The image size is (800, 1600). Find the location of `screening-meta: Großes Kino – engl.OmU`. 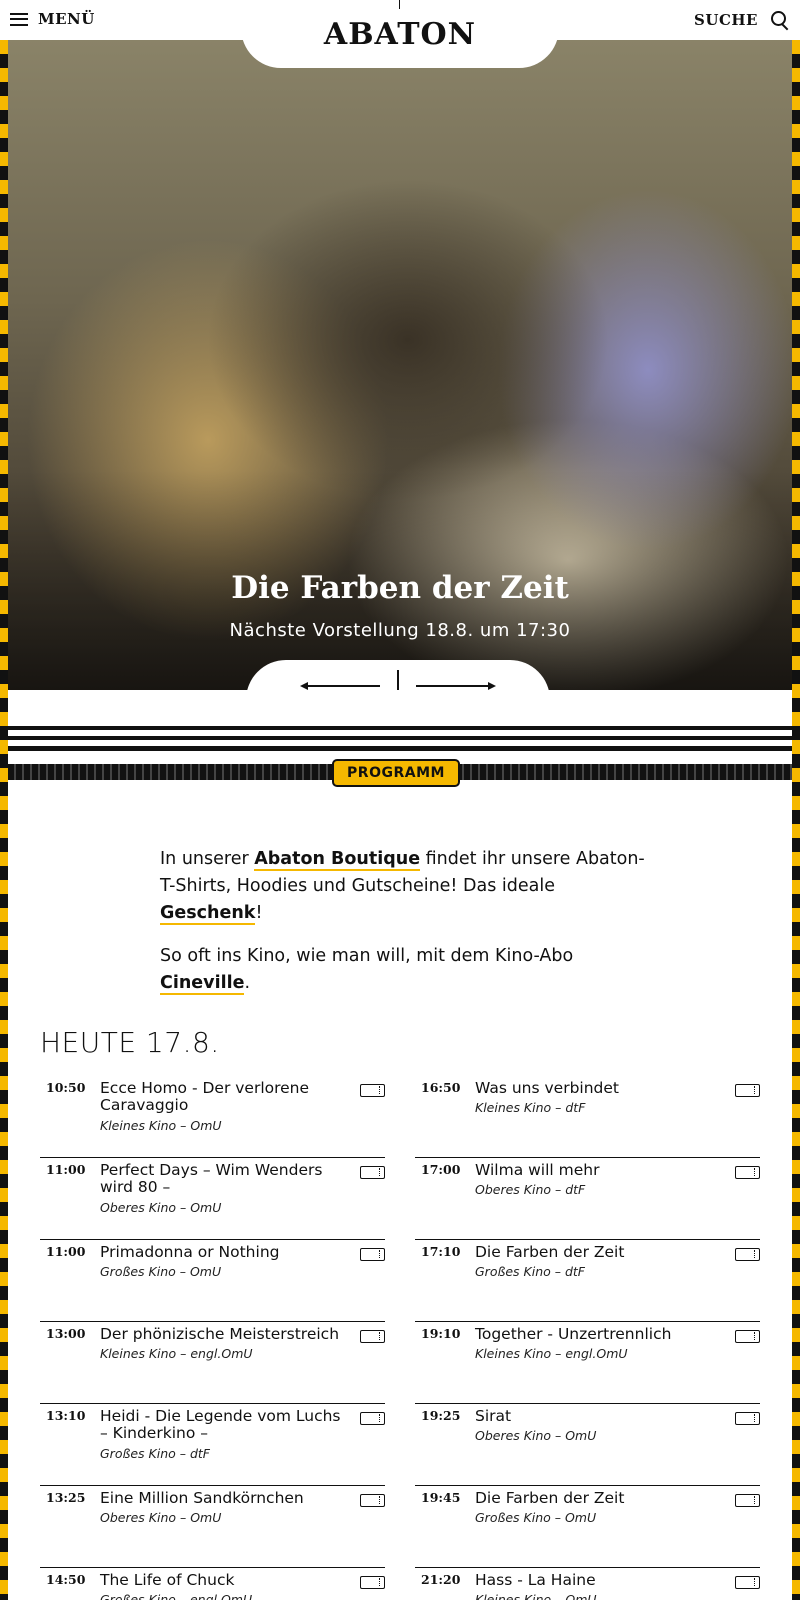

screening-meta: Großes Kino – engl.OmU is located at coordinates (176, 1596).